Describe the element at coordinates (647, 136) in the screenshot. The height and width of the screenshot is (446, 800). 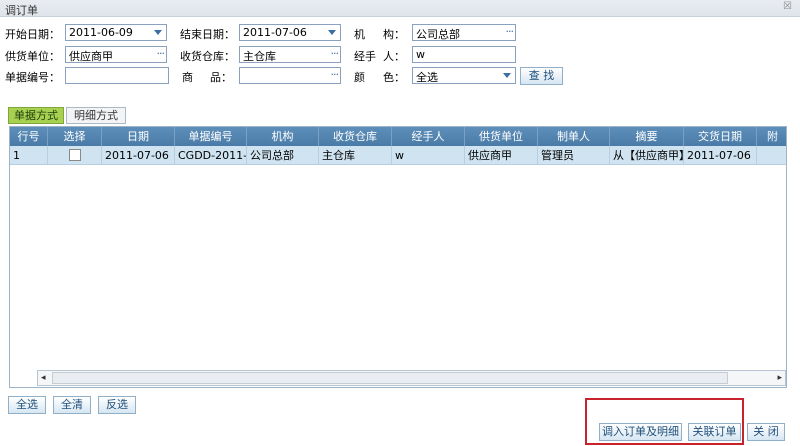
I see `col-header: 摘要` at that location.